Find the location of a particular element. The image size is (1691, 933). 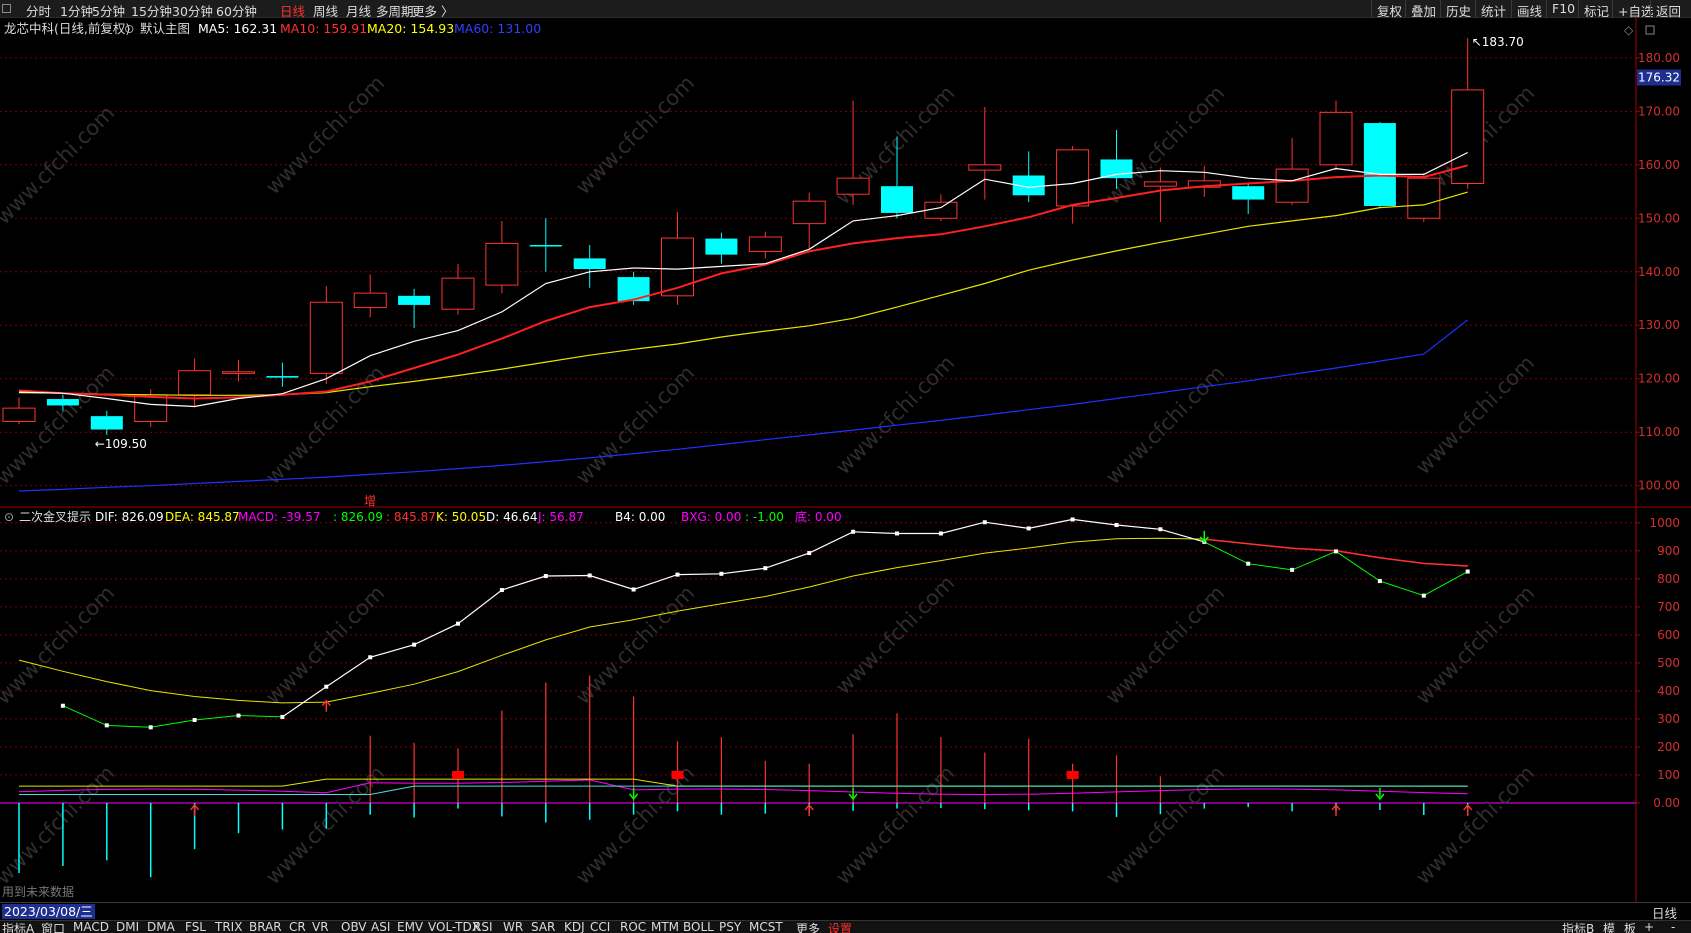

indicator-name: 二次金叉提示 is located at coordinates (55, 516).